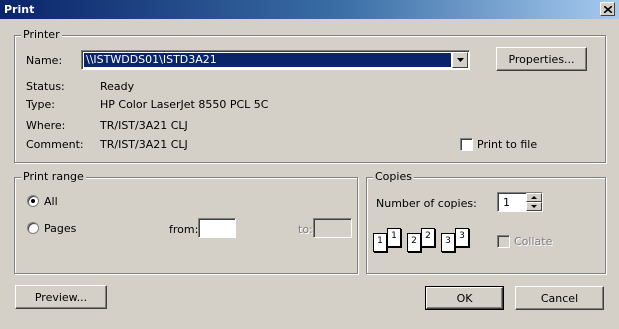 Image resolution: width=619 pixels, height=329 pixels. I want to click on radio-selected-dot, so click(33, 201).